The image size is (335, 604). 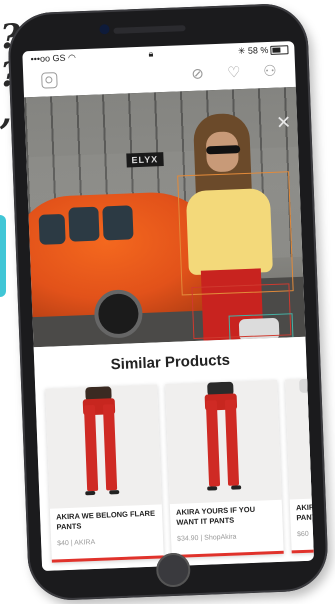 What do you see at coordinates (215, 515) in the screenshot?
I see `product-name: AKIRA YOURS IF YOU WANT IT PANTS` at bounding box center [215, 515].